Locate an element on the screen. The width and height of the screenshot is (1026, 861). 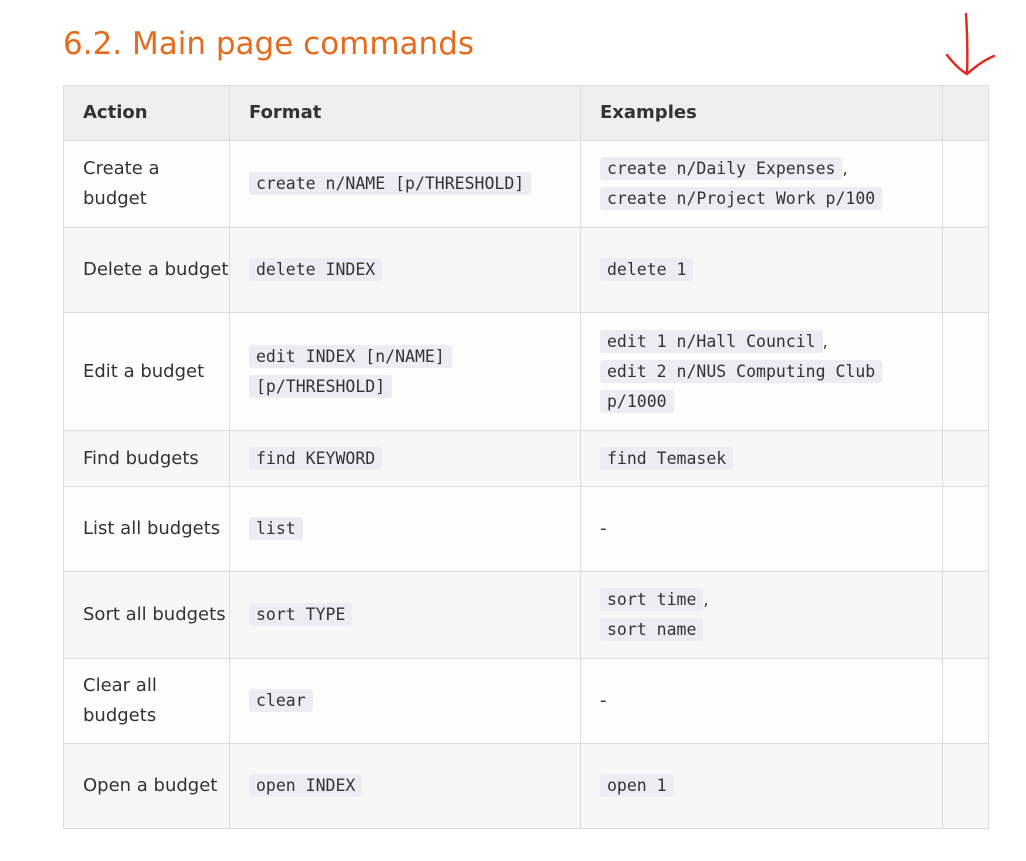
format-code: create n/NAME [p/THRESHOLD] is located at coordinates (390, 183).